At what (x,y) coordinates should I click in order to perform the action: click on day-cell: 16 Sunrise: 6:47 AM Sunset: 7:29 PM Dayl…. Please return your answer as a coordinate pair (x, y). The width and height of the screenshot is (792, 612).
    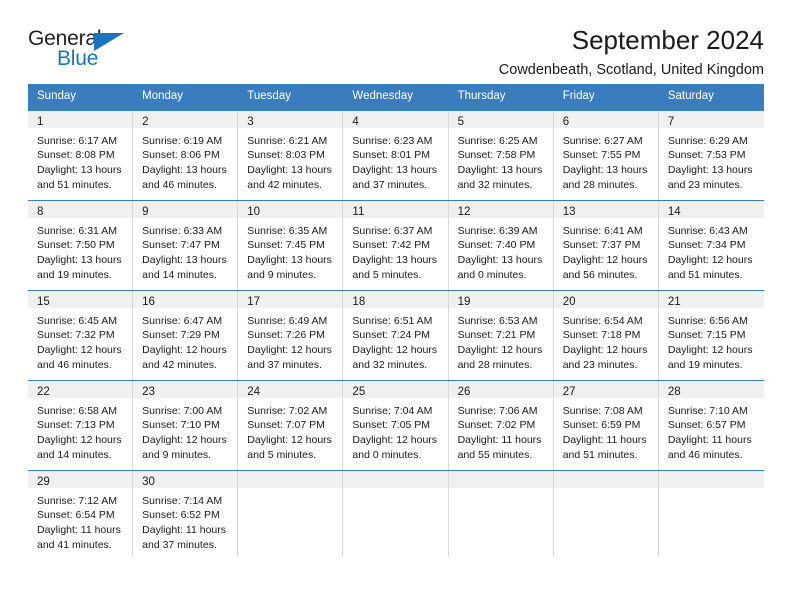
    Looking at the image, I should click on (186, 335).